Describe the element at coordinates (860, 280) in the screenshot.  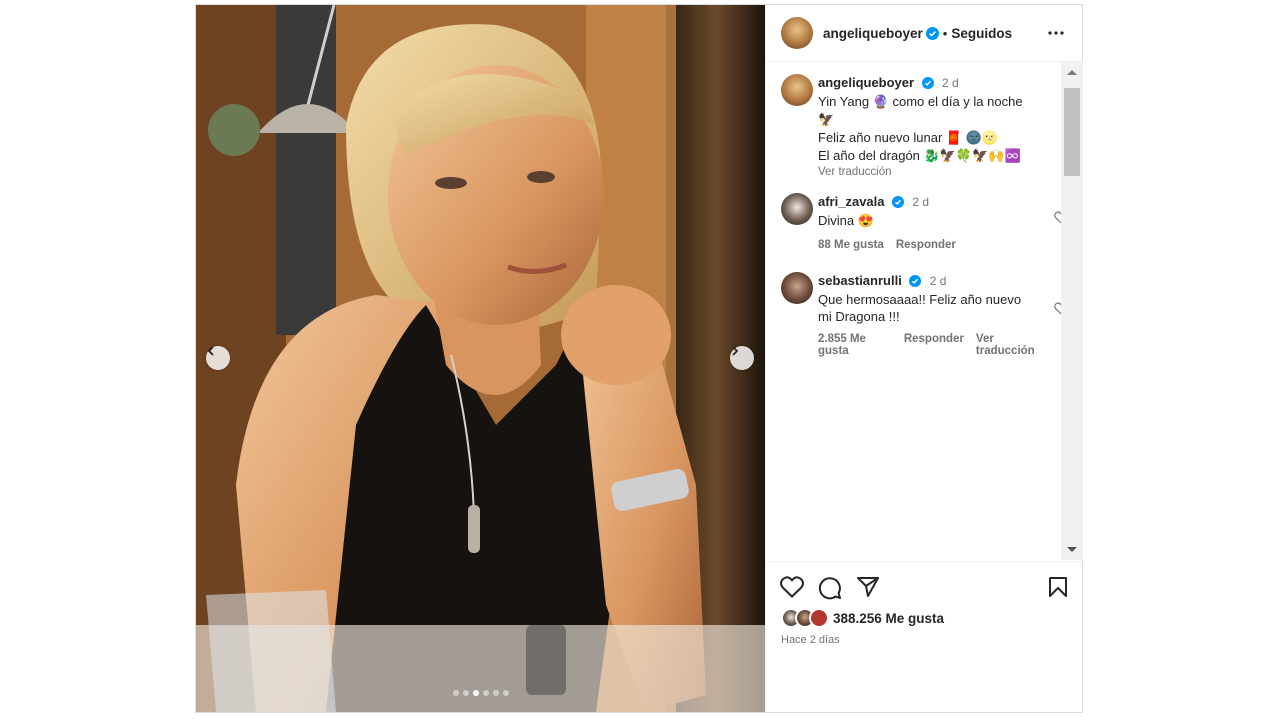
I see `commenter-username: sebastianrulli` at that location.